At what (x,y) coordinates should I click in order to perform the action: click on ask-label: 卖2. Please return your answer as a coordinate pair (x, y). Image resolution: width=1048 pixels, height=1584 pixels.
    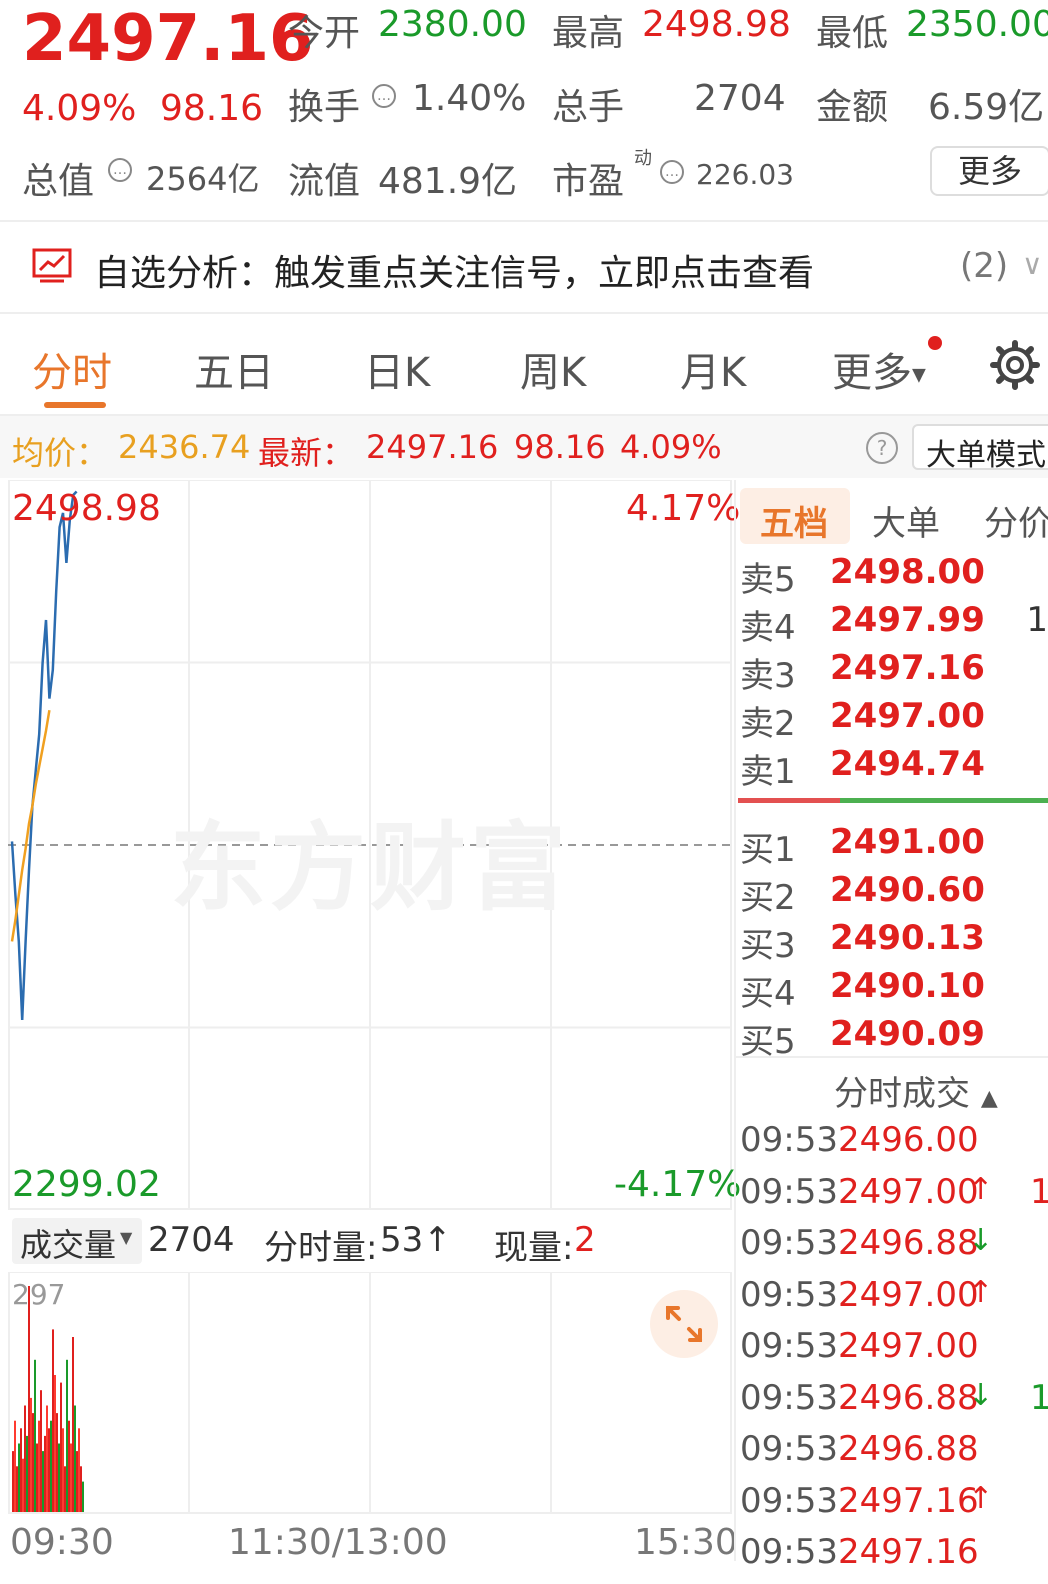
    Looking at the image, I should click on (768, 724).